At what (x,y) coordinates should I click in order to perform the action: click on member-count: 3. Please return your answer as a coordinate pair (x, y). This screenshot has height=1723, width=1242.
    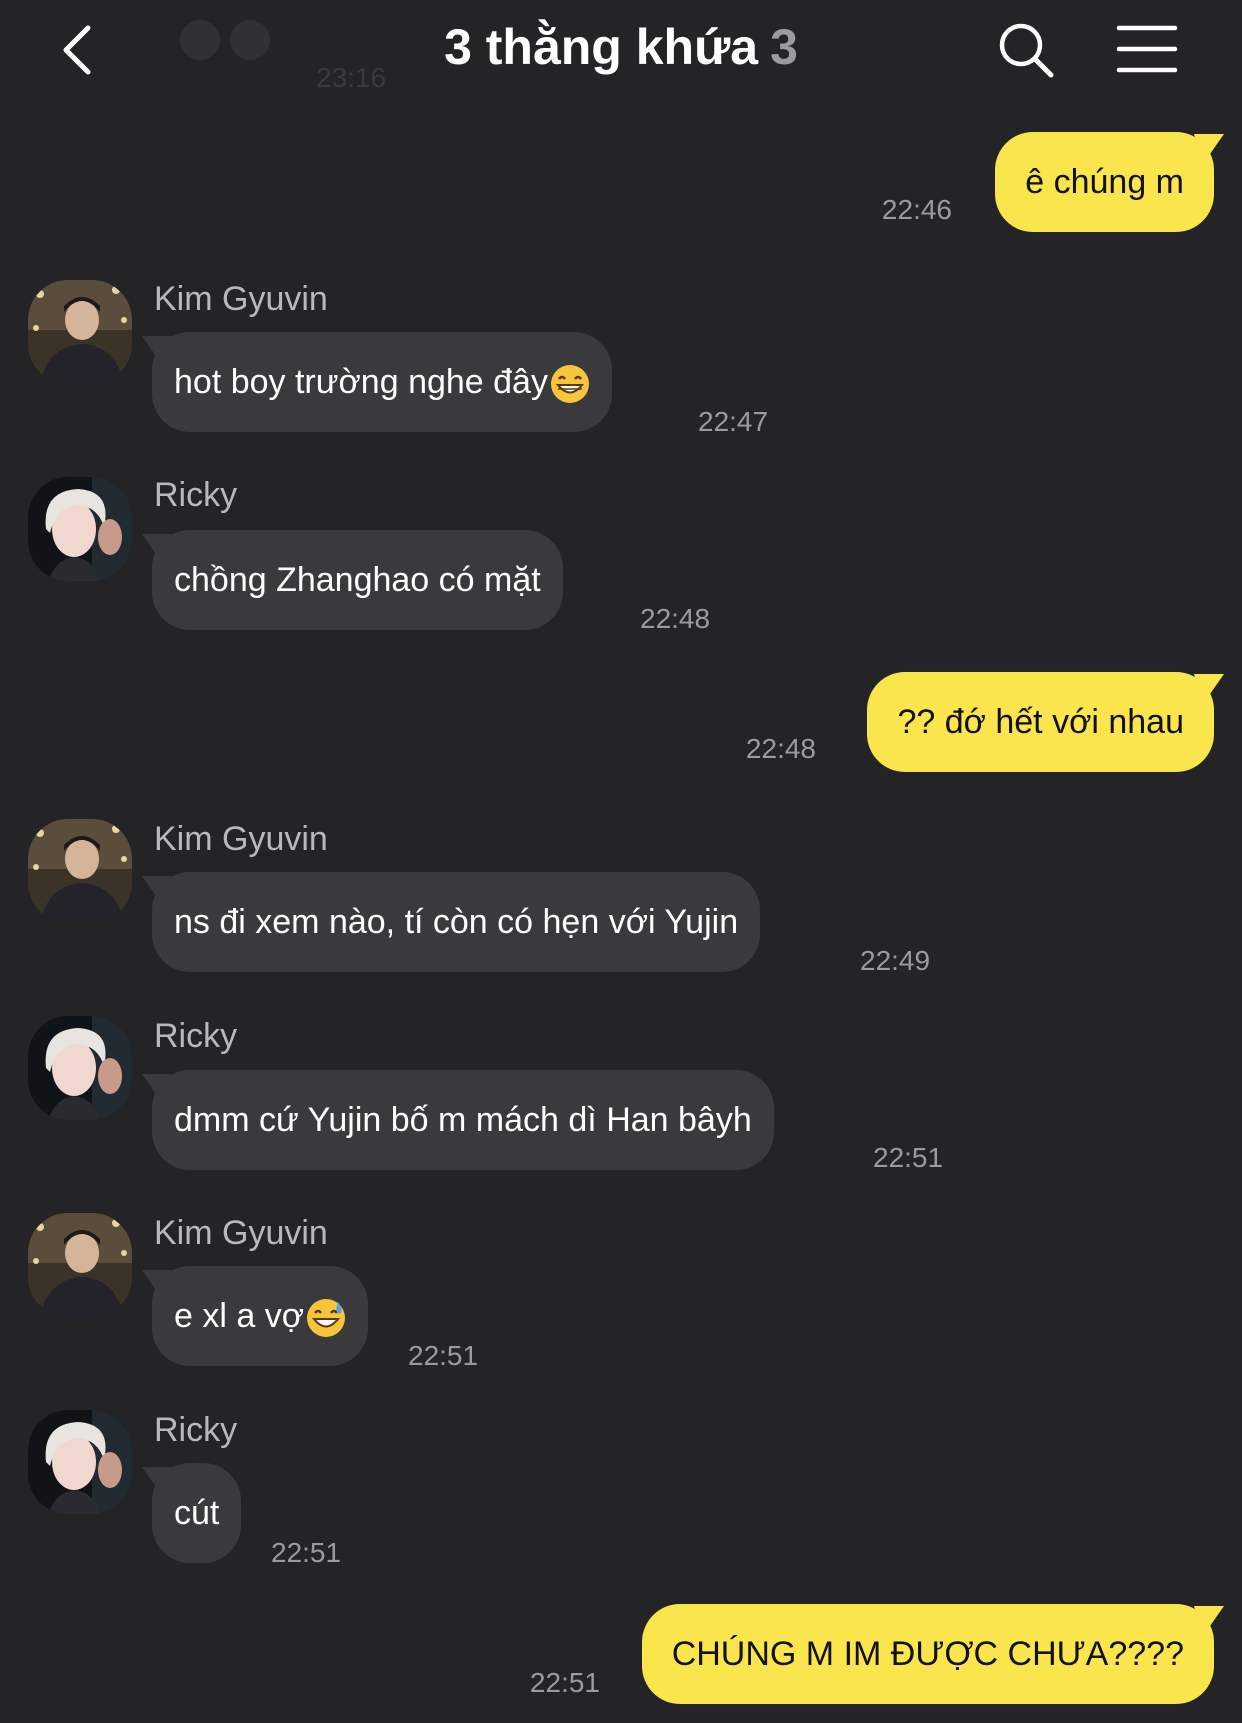
    Looking at the image, I should click on (784, 47).